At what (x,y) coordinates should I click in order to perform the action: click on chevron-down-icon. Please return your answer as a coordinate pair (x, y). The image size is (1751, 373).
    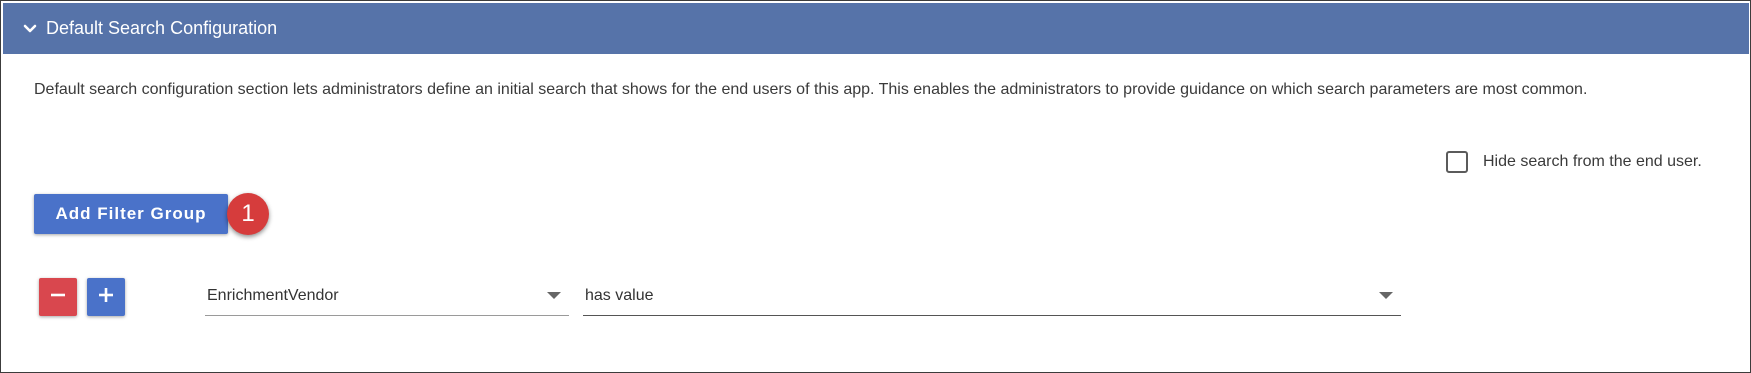
    Looking at the image, I should click on (30, 29).